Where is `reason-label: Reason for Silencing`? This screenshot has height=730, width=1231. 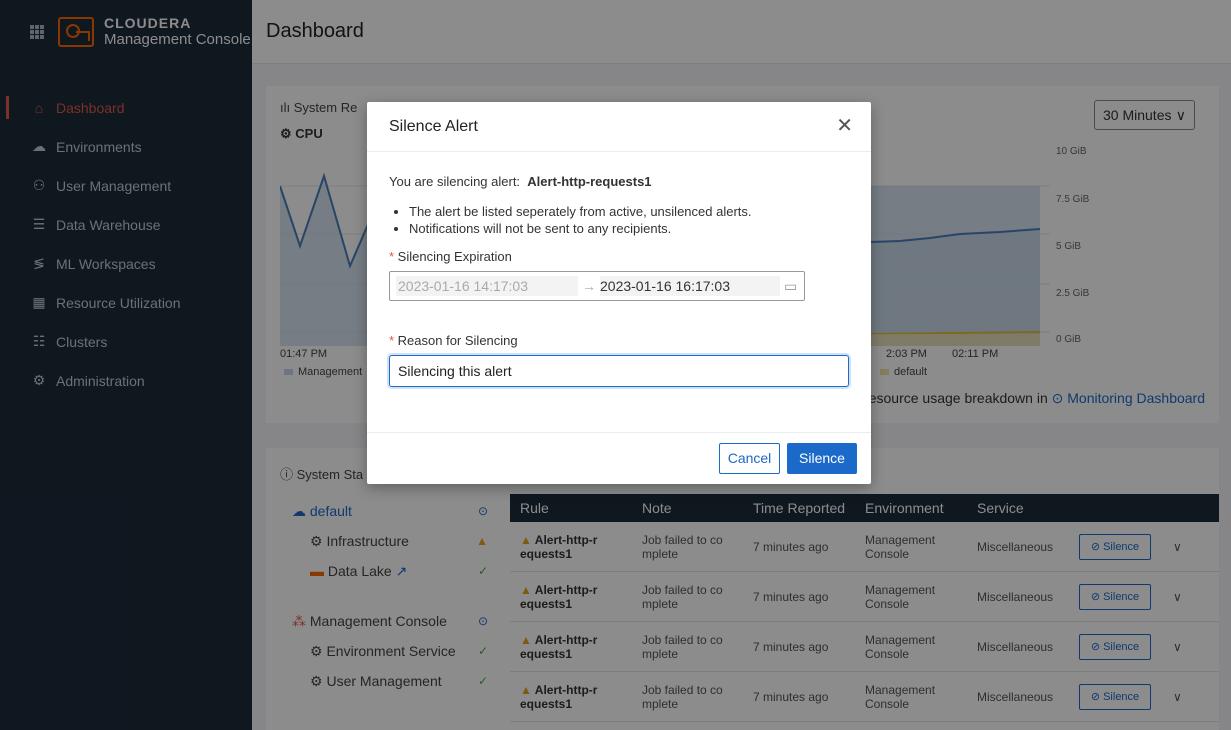
reason-label: Reason for Silencing is located at coordinates (457, 340).